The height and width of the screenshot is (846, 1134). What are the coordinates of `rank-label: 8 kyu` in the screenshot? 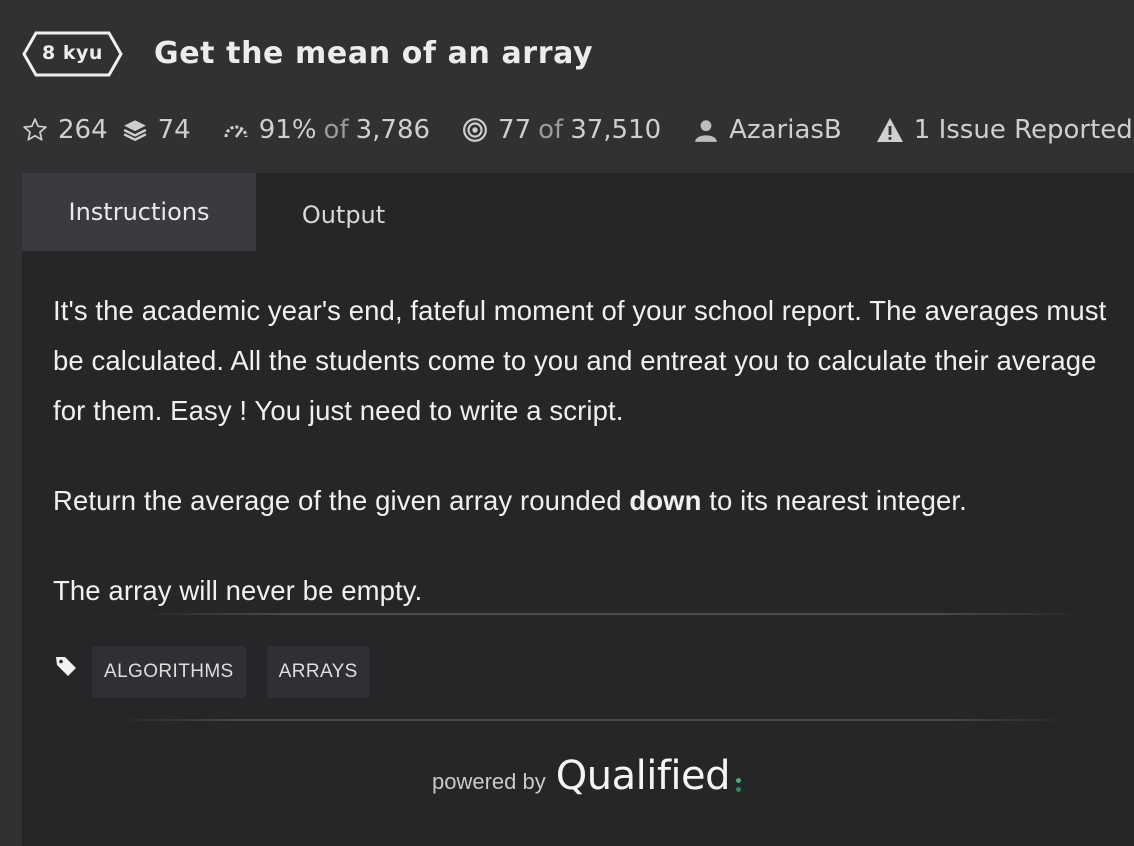 It's located at (72, 53).